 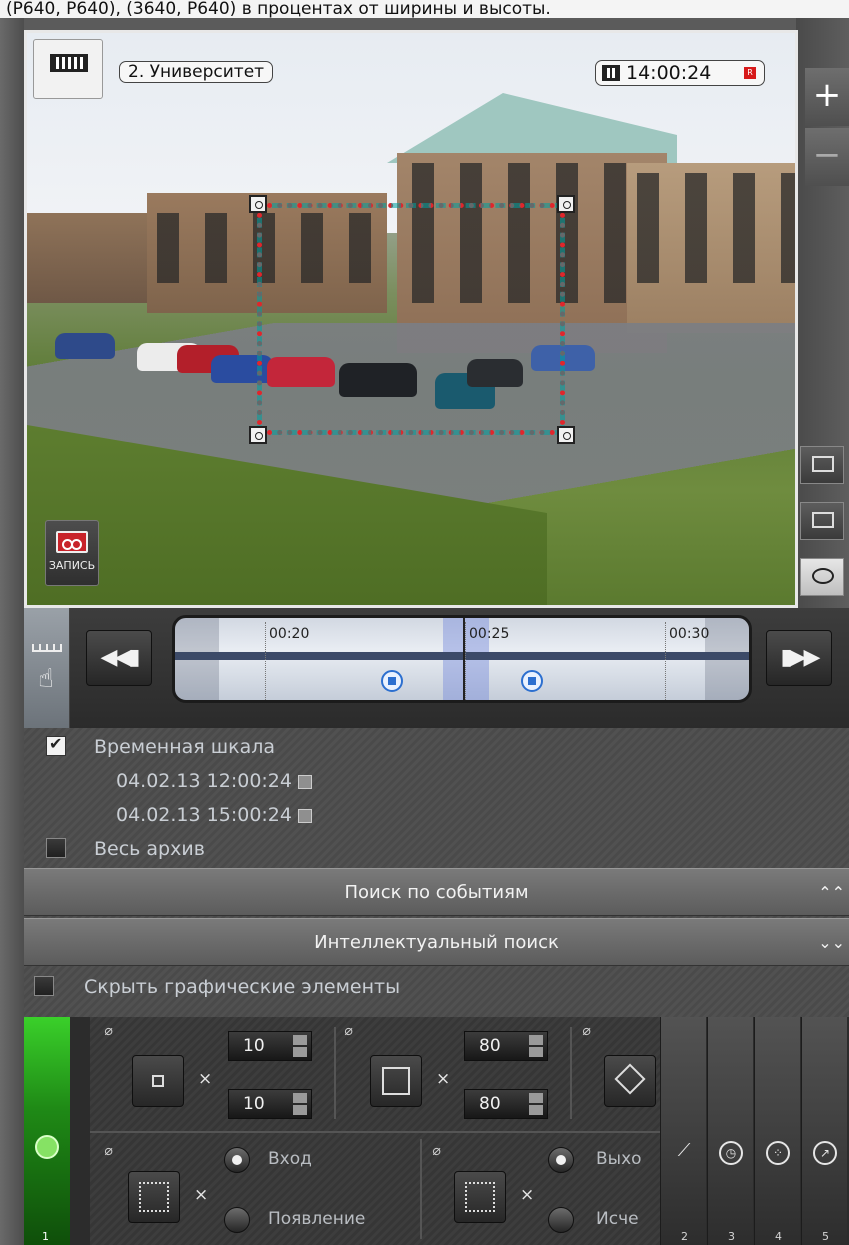 I want to click on pause-icon, so click(x=611, y=73).